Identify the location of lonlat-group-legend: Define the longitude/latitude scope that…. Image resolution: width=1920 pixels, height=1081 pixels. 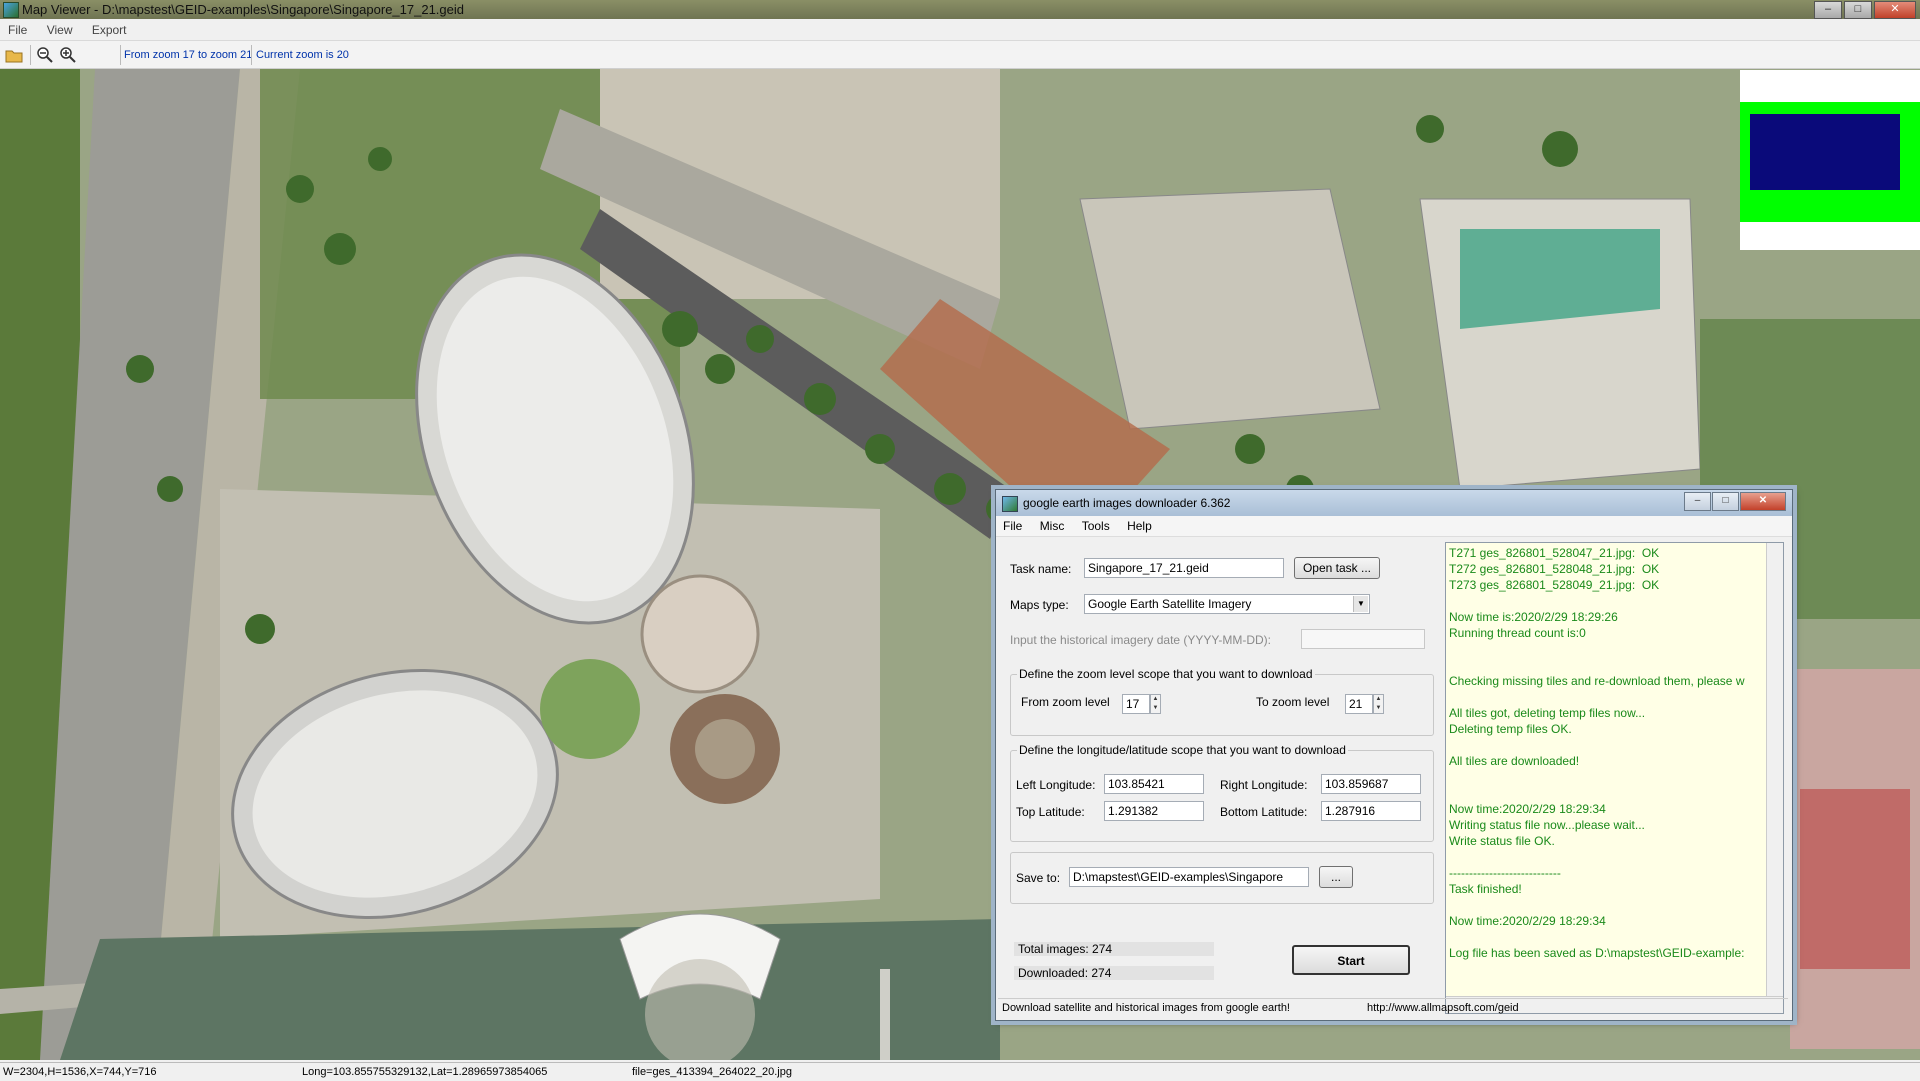
(1182, 750).